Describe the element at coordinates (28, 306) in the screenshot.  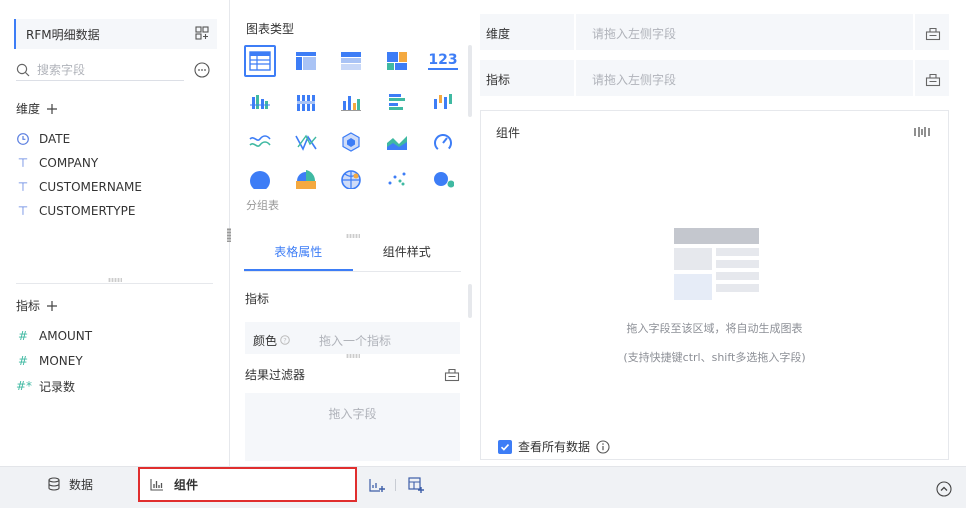
I see `measures-title: 指标` at that location.